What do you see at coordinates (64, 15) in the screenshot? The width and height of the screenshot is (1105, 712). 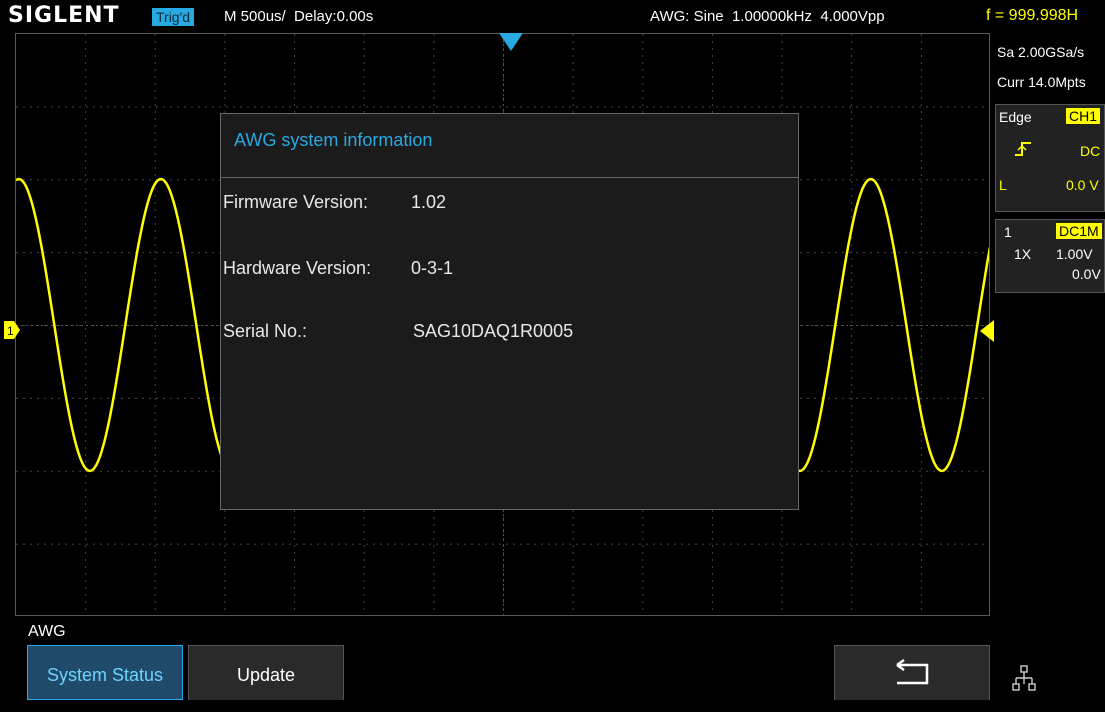 I see `brand-logo: SIGLENT` at bounding box center [64, 15].